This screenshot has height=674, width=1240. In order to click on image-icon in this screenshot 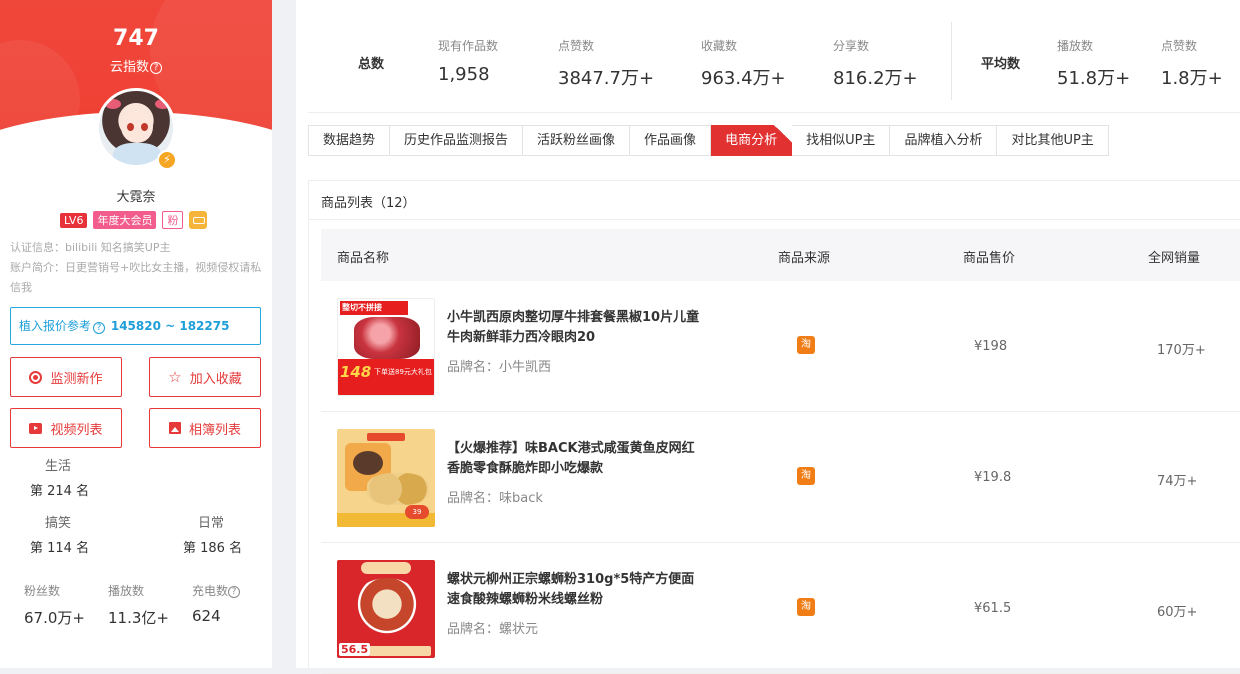, I will do `click(174, 428)`.